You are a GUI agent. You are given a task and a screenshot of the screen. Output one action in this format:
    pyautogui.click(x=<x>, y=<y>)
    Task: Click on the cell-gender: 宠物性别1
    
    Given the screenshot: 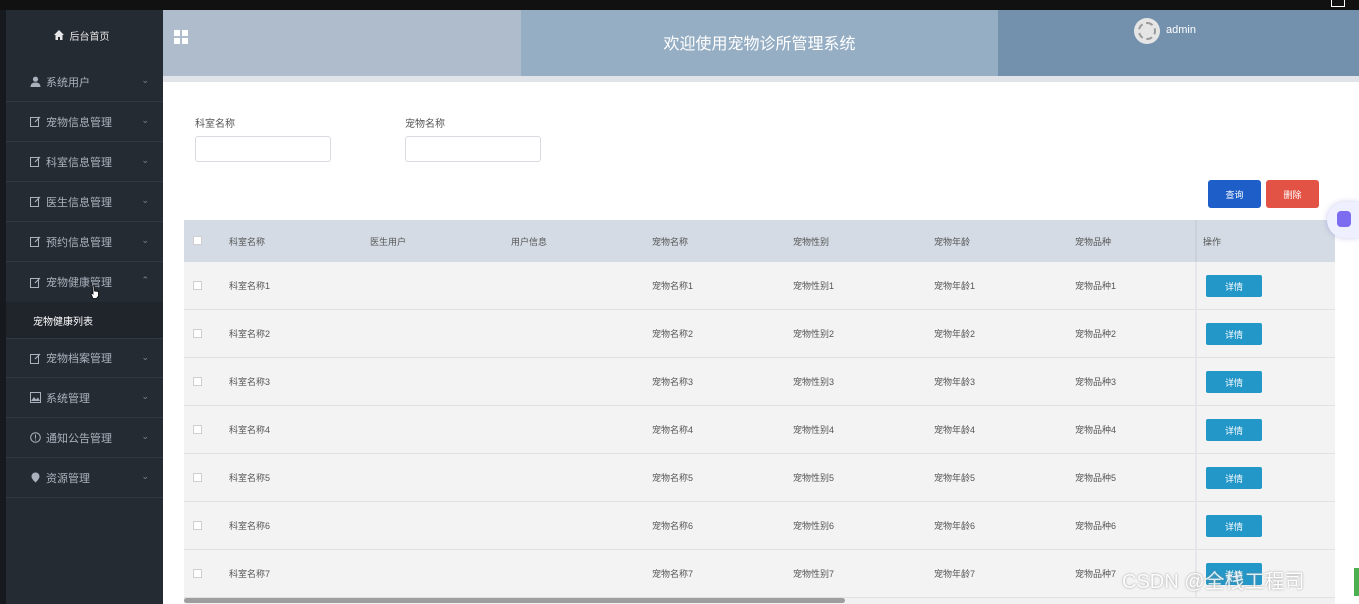 What is the action you would take?
    pyautogui.click(x=814, y=286)
    